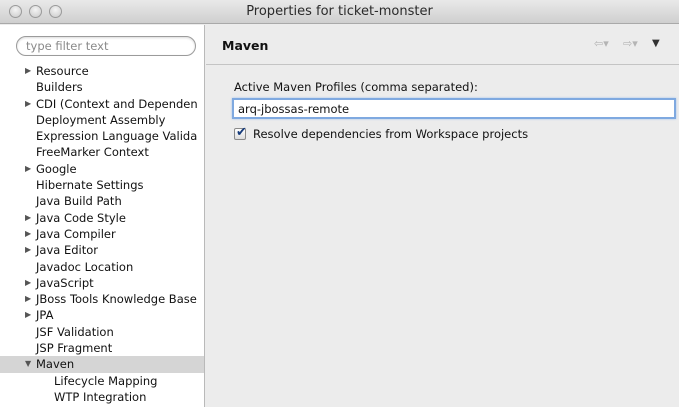 The width and height of the screenshot is (679, 407). Describe the element at coordinates (62, 71) in the screenshot. I see `tree-item-label: Resource` at that location.